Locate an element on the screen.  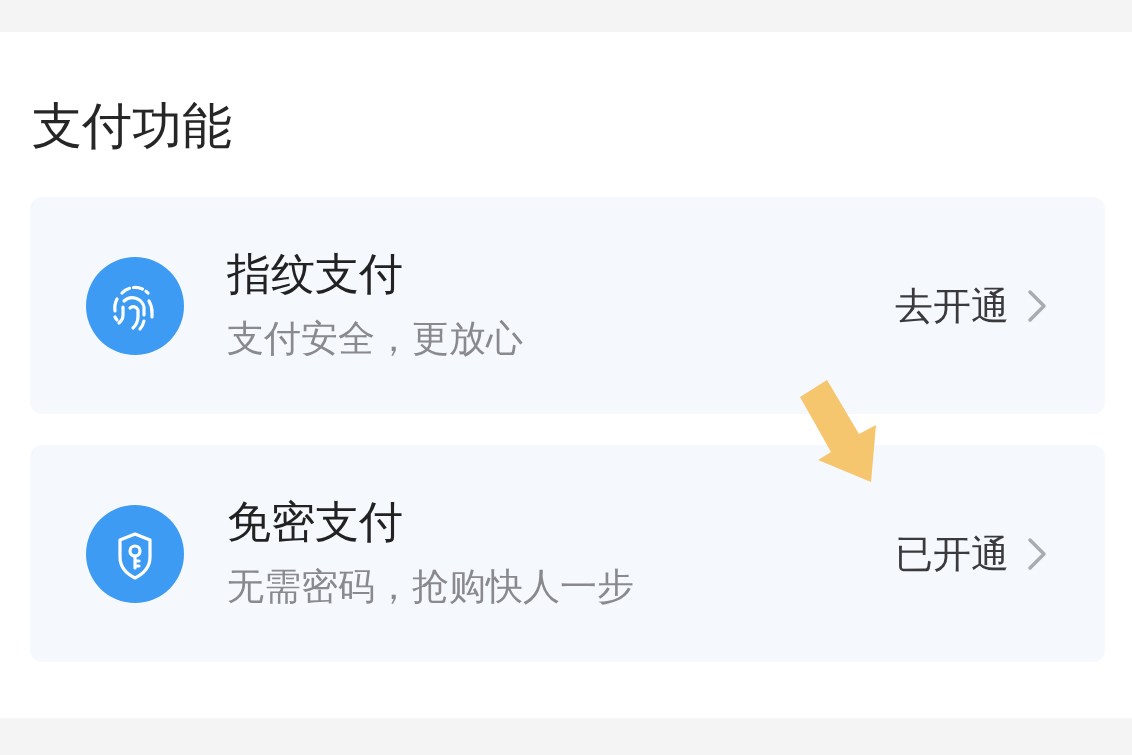
option-subtitle: 支付安全，更放心 is located at coordinates (375, 339).